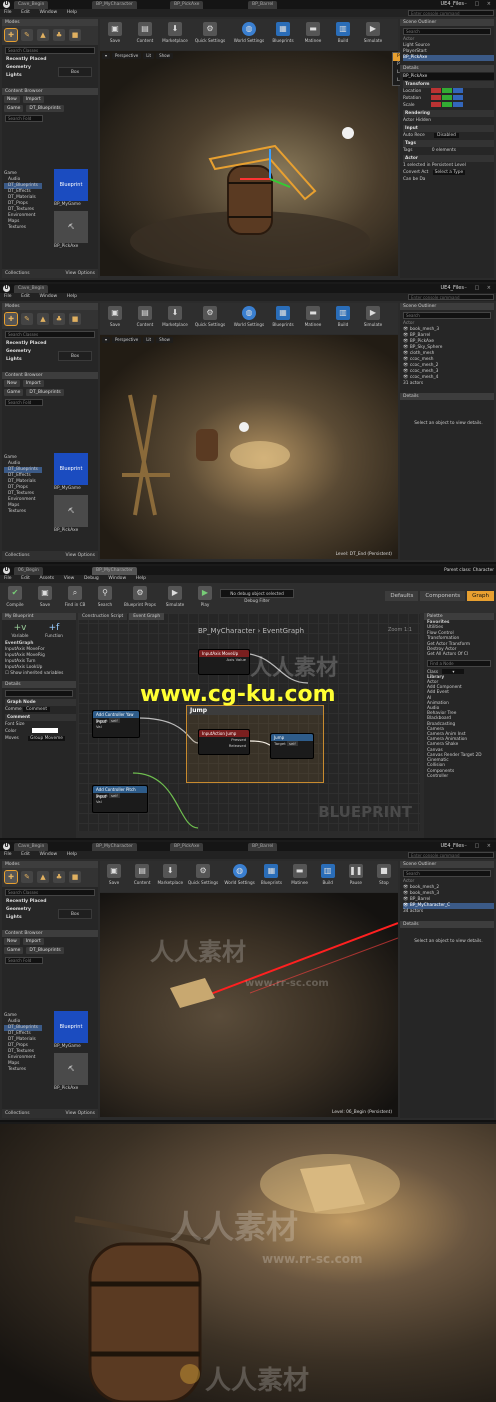 This screenshot has height=1402, width=496. I want to click on compile-button: ✔ Compile, so click(15, 598).